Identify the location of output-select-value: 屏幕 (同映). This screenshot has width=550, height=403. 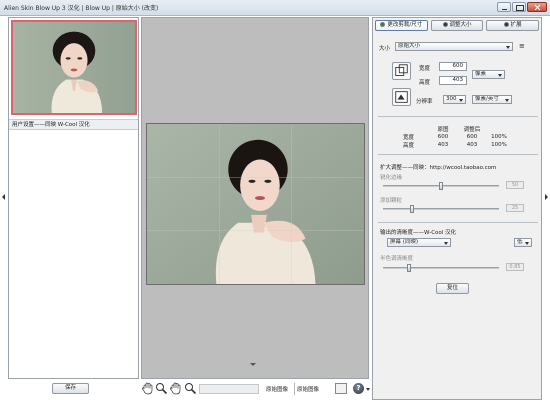
(404, 242).